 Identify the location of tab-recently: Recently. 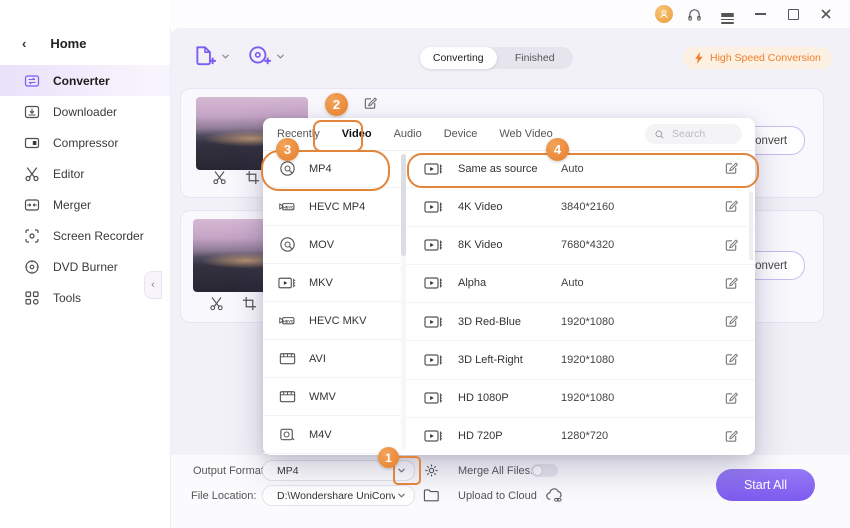
(298, 134).